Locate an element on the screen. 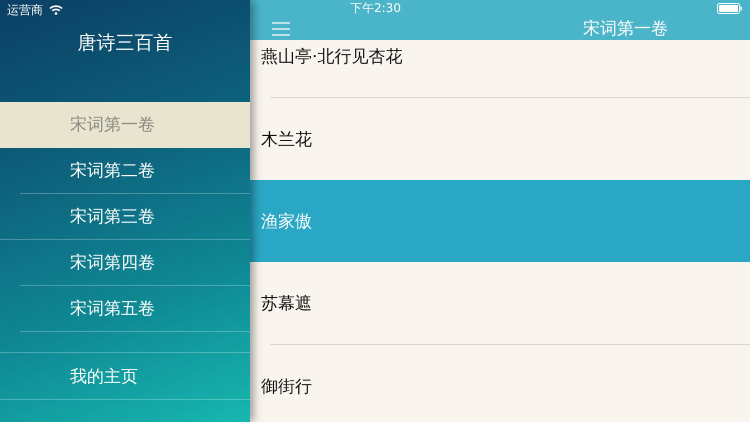 This screenshot has height=422, width=750. status-time: 下午2:30 is located at coordinates (375, 8).